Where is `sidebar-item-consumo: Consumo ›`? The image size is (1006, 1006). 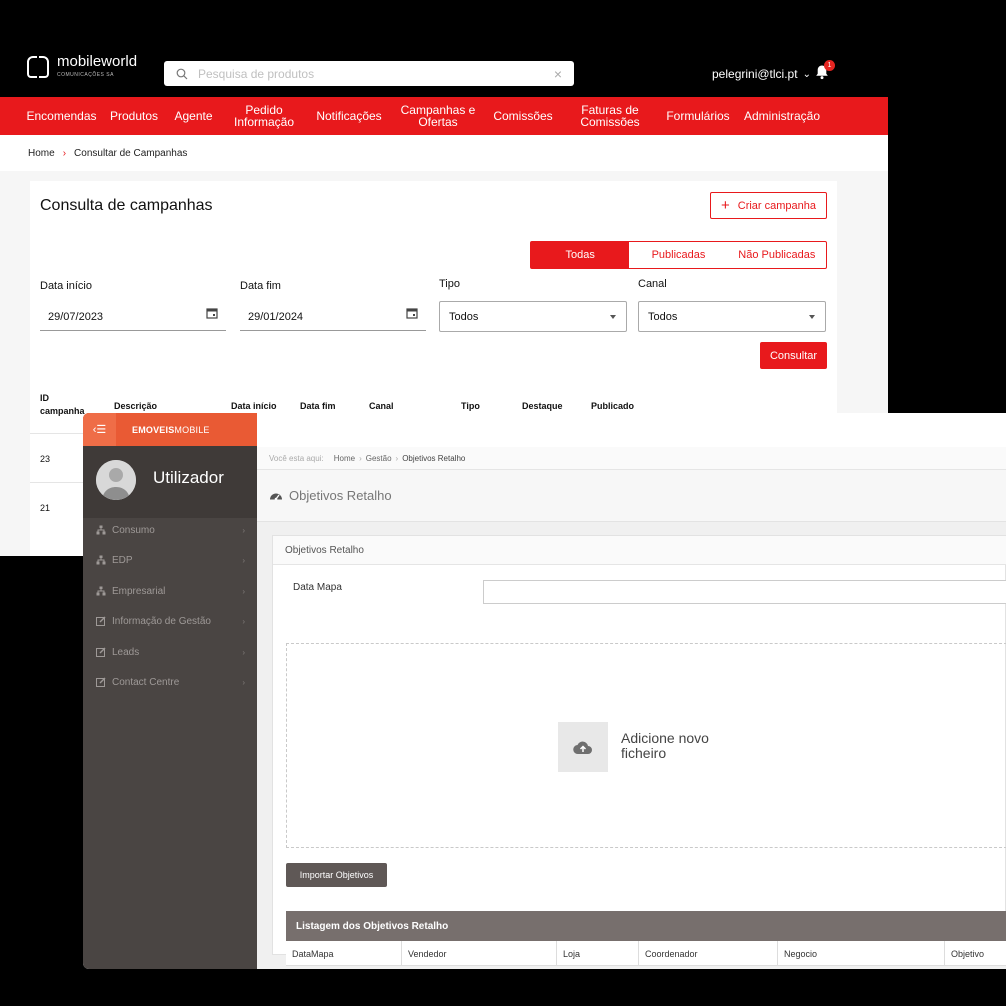
sidebar-item-consumo: Consumo › is located at coordinates (170, 530).